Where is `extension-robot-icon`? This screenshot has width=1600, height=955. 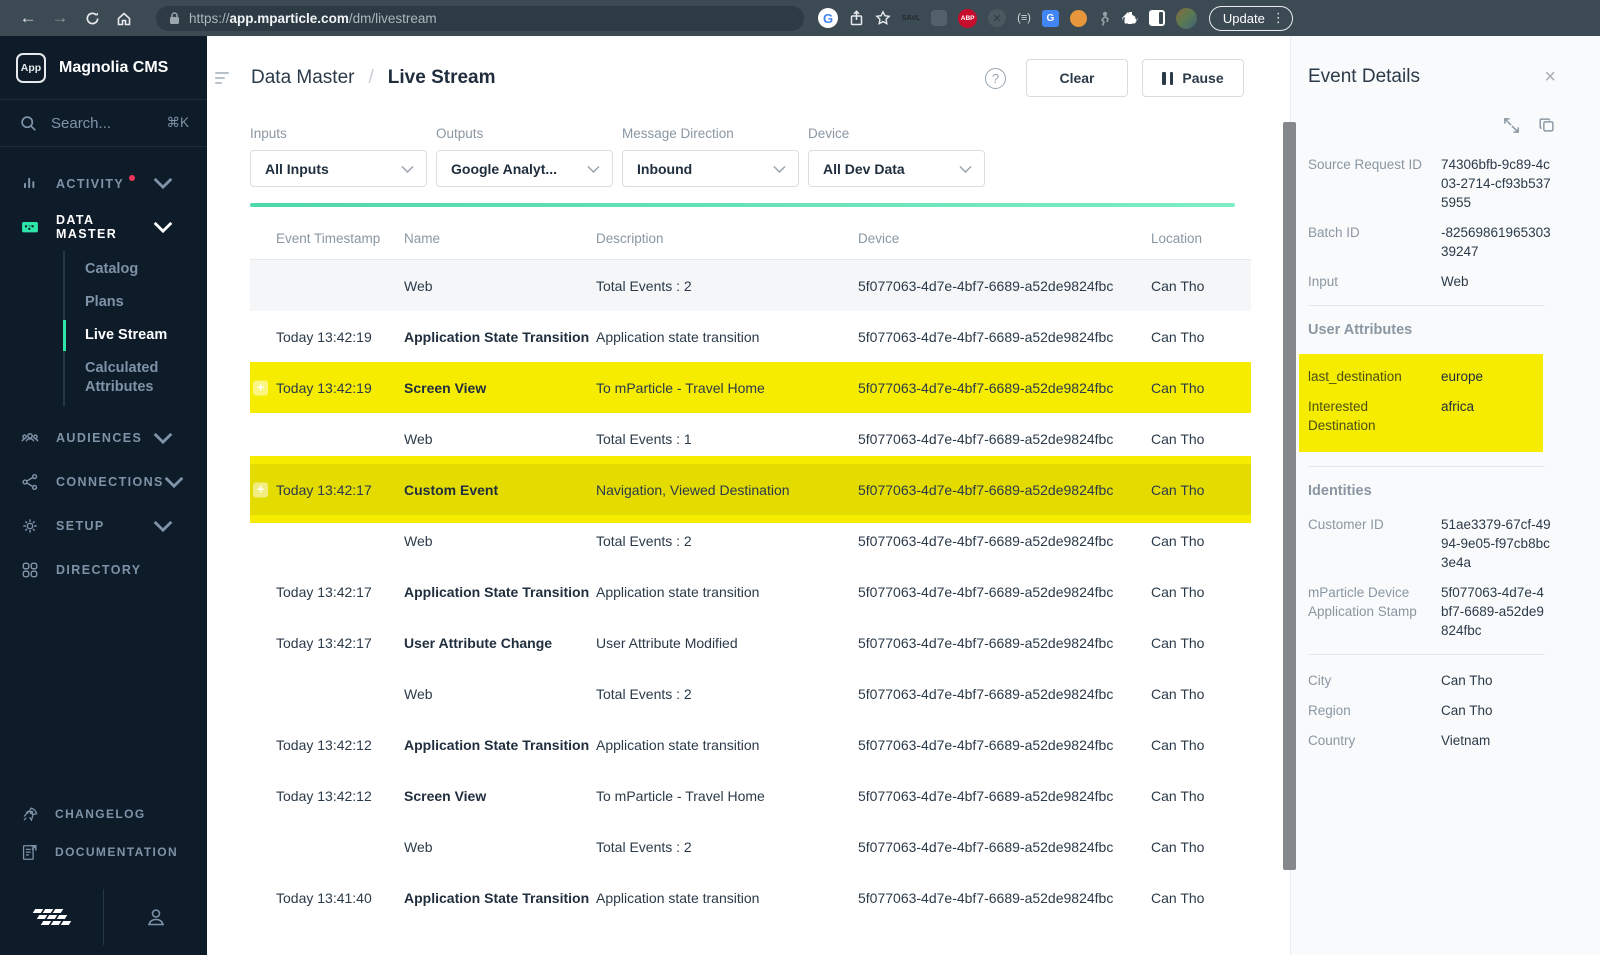 extension-robot-icon is located at coordinates (939, 18).